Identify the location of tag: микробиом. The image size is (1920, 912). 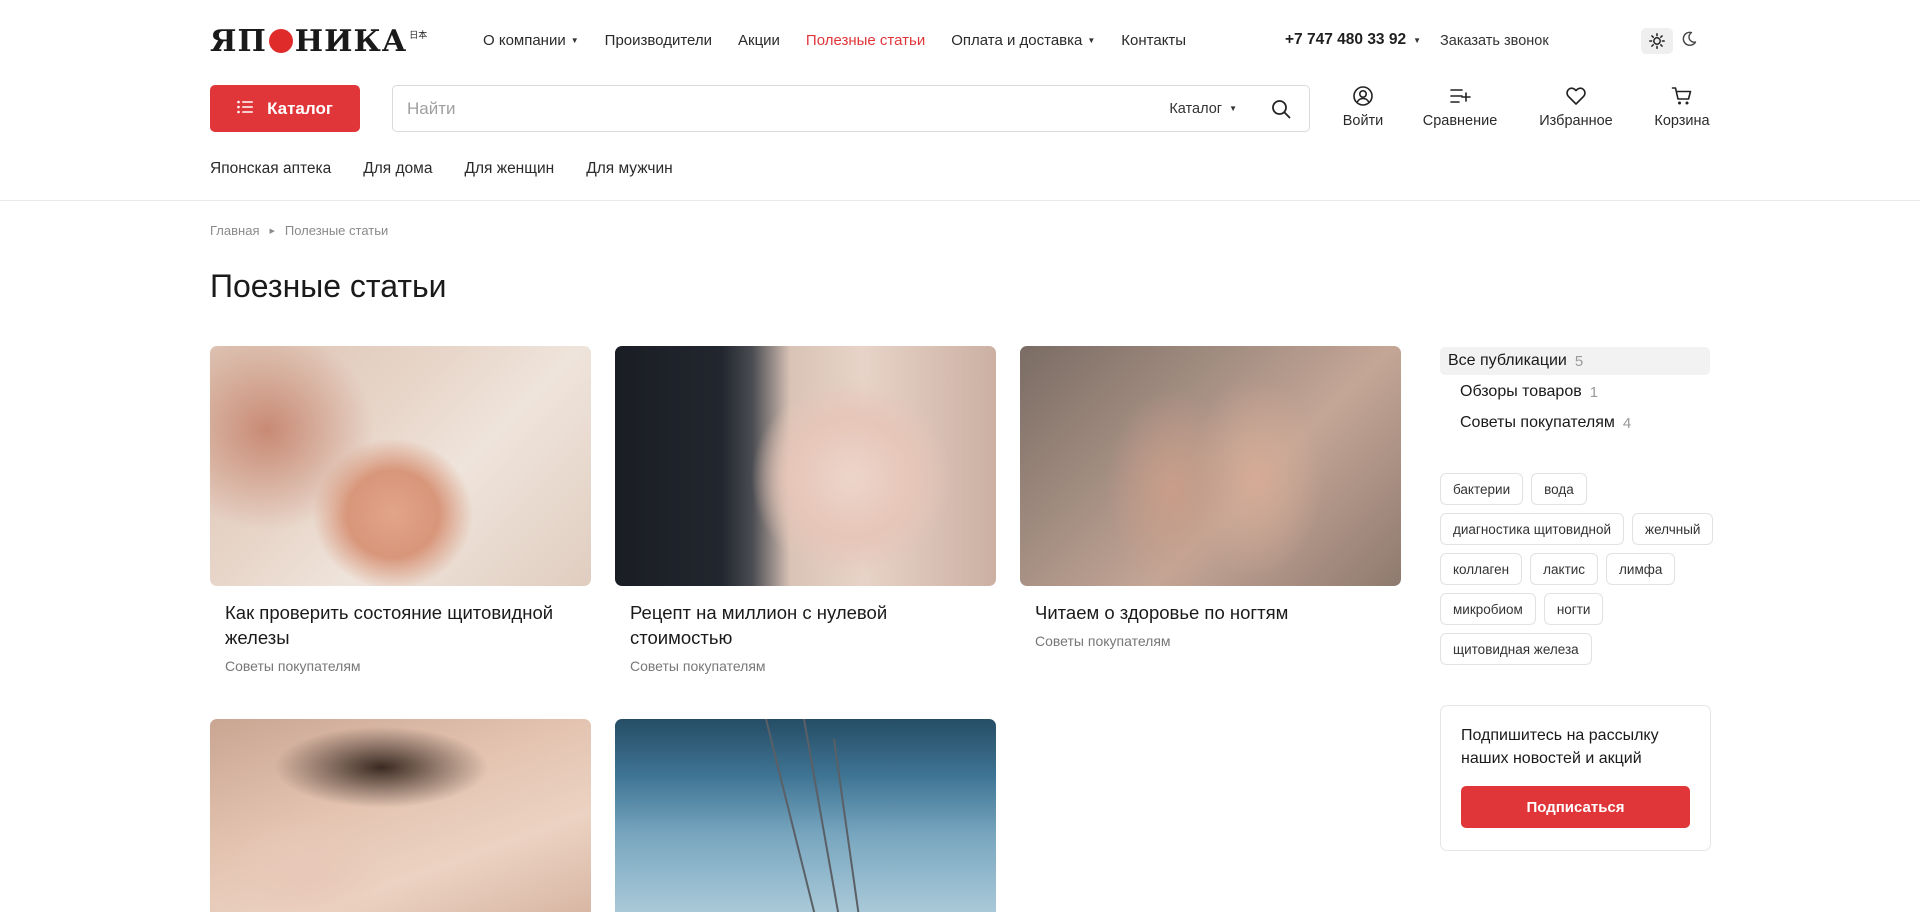
(1488, 609).